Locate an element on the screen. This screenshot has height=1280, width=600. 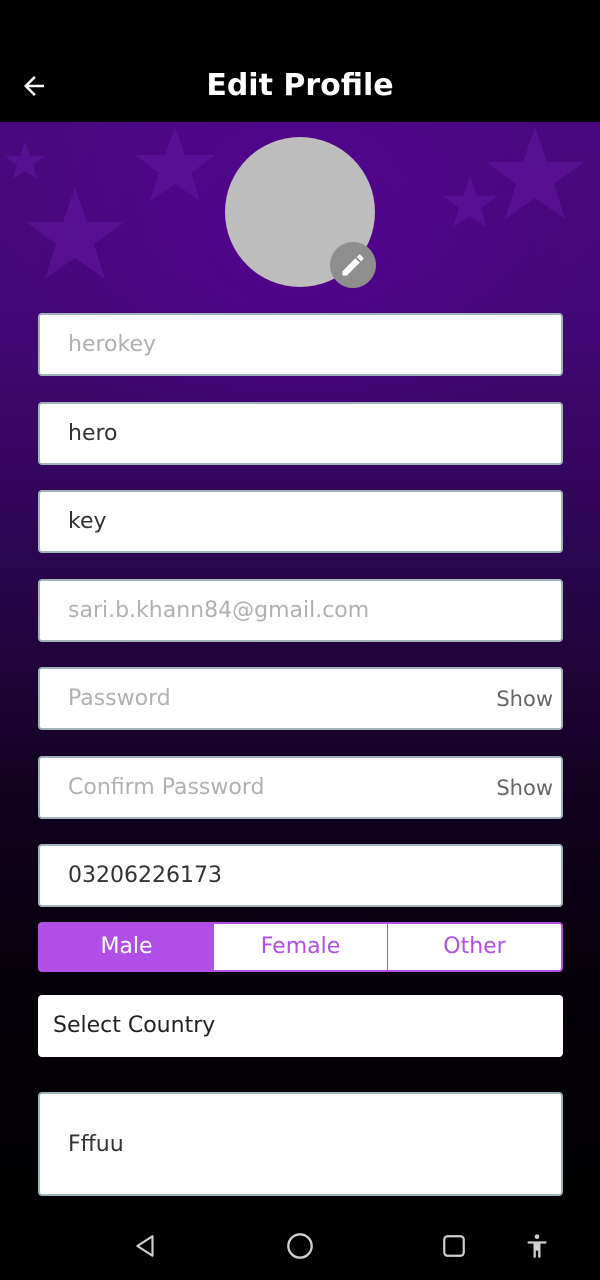
gender-option-other: Other is located at coordinates (474, 947).